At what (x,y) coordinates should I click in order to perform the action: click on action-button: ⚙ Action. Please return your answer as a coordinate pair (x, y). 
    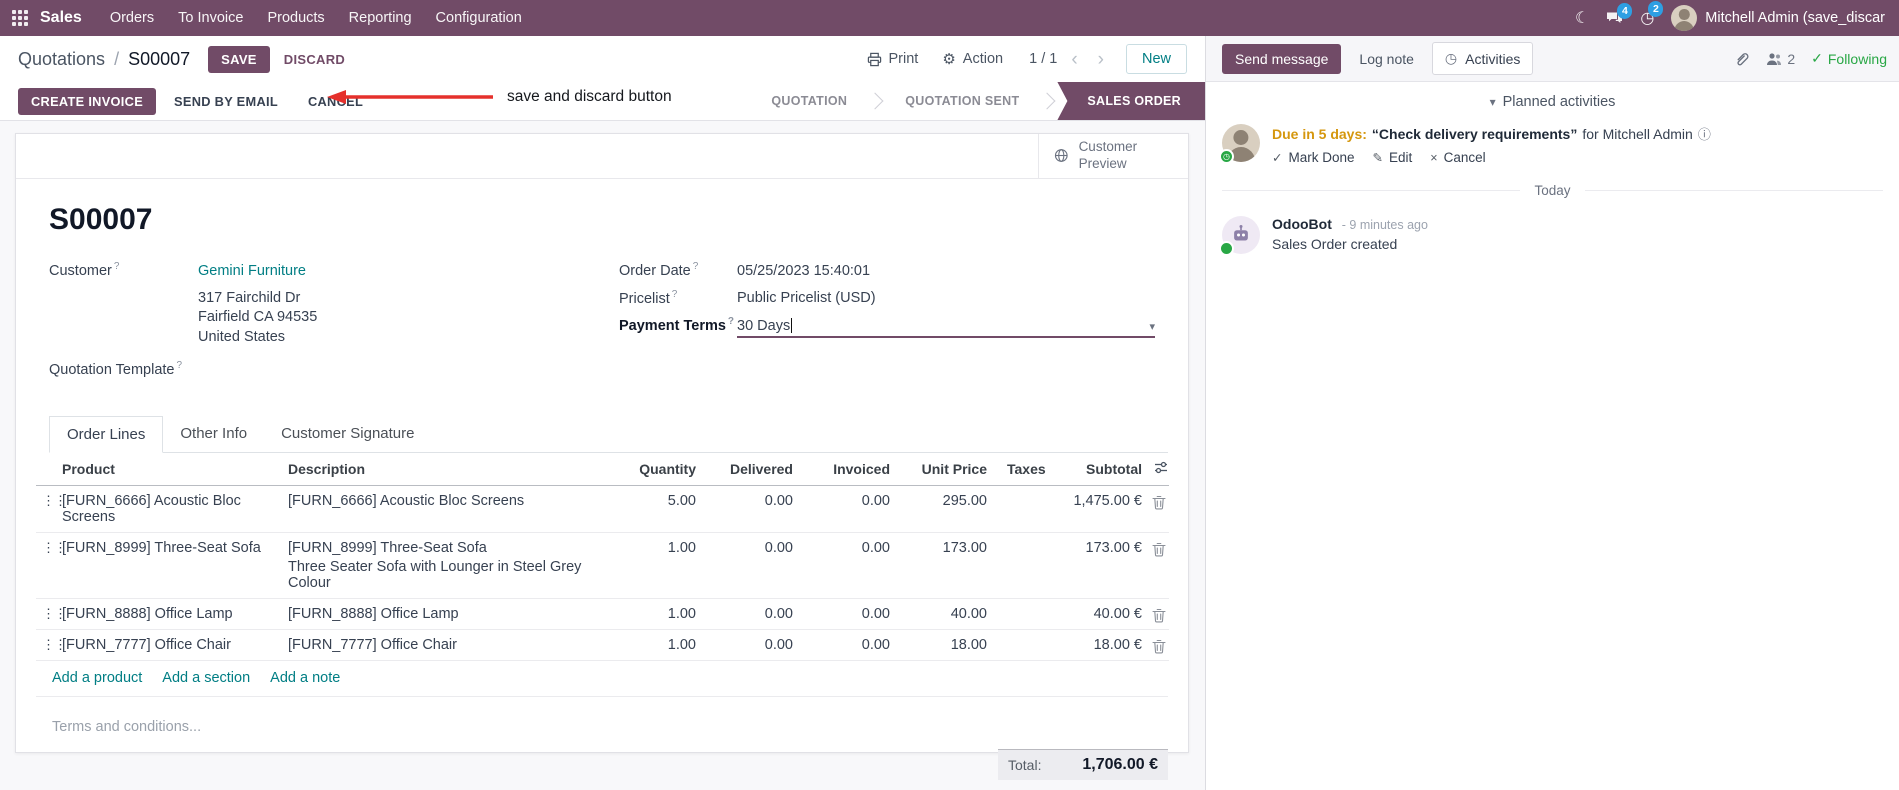
    Looking at the image, I should click on (972, 59).